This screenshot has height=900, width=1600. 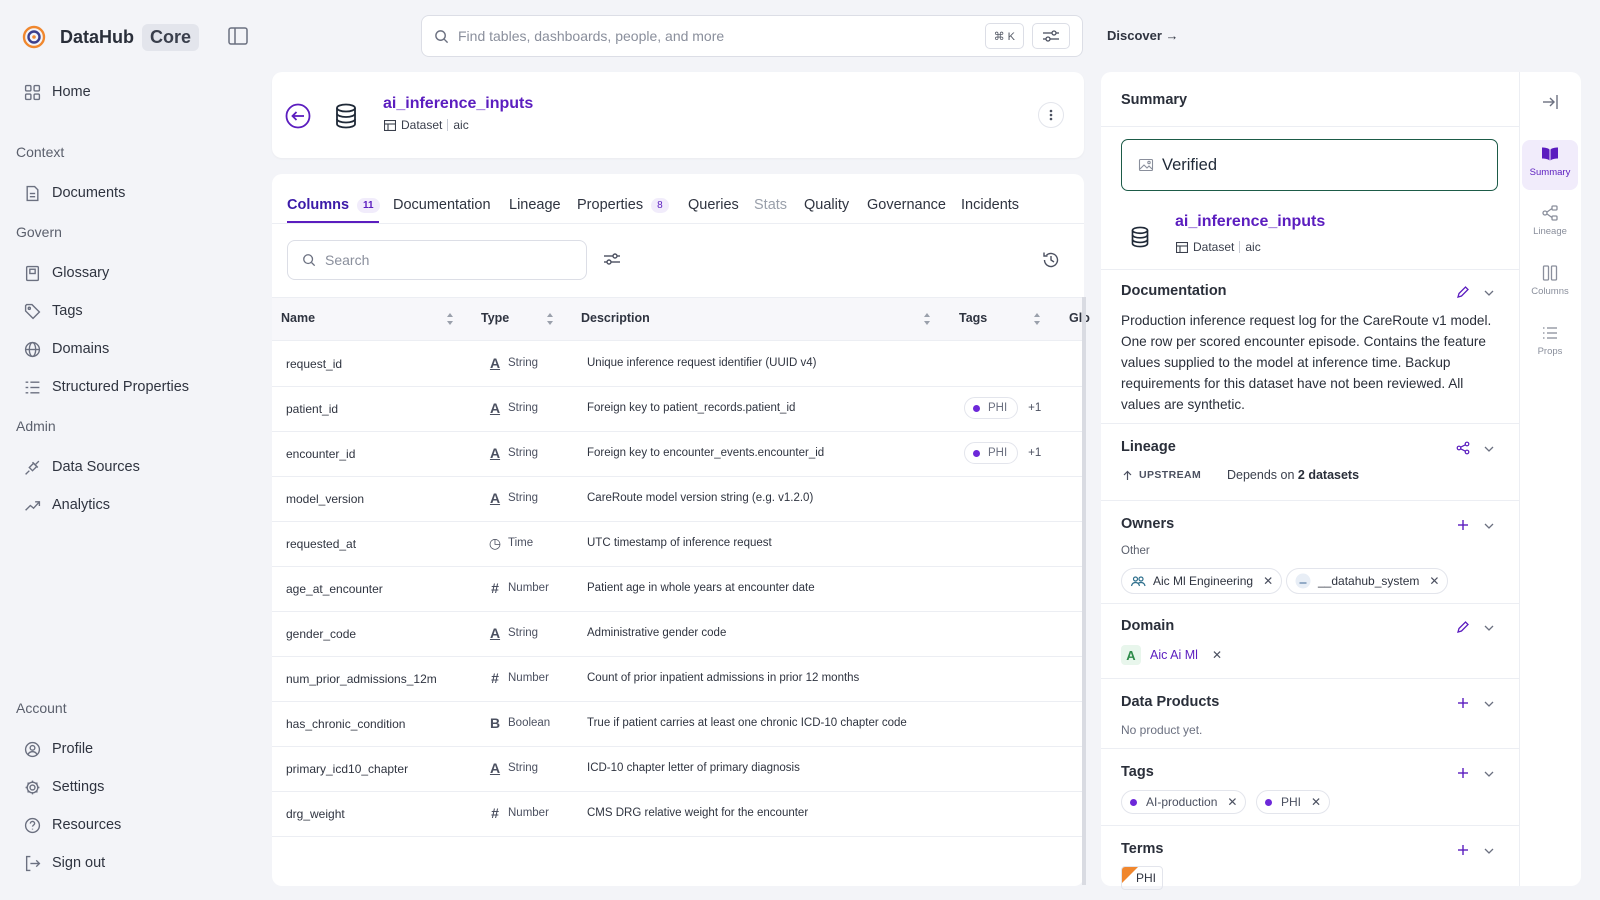 What do you see at coordinates (347, 769) in the screenshot?
I see `column-name: primary_icd10_chapter` at bounding box center [347, 769].